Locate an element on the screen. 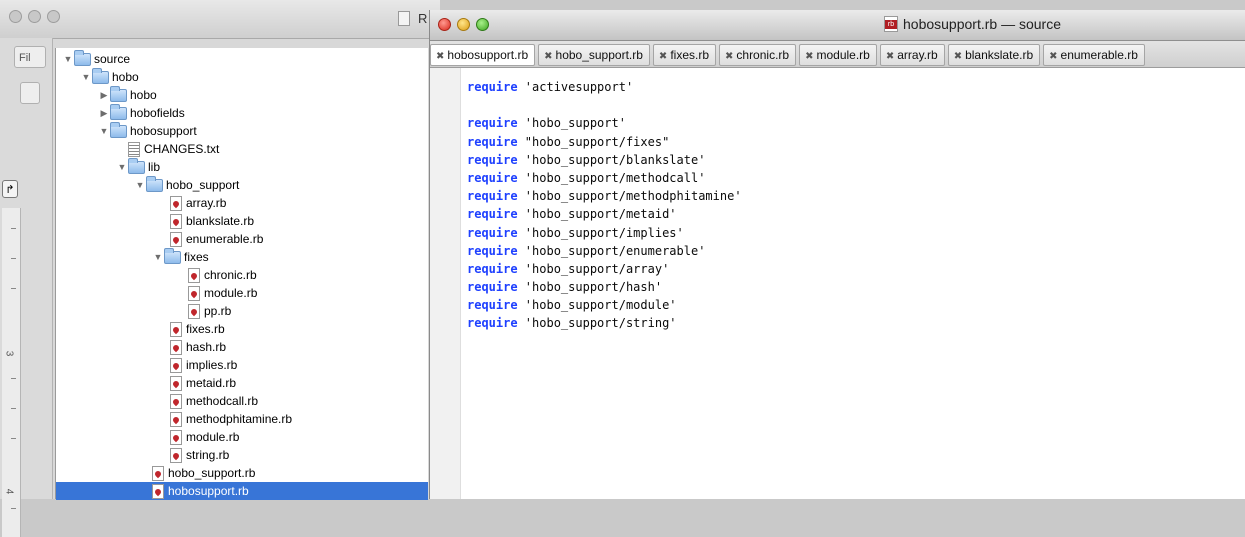 This screenshot has width=1245, height=537. tree-item-hobofields: ▶ hobofields is located at coordinates (141, 112).